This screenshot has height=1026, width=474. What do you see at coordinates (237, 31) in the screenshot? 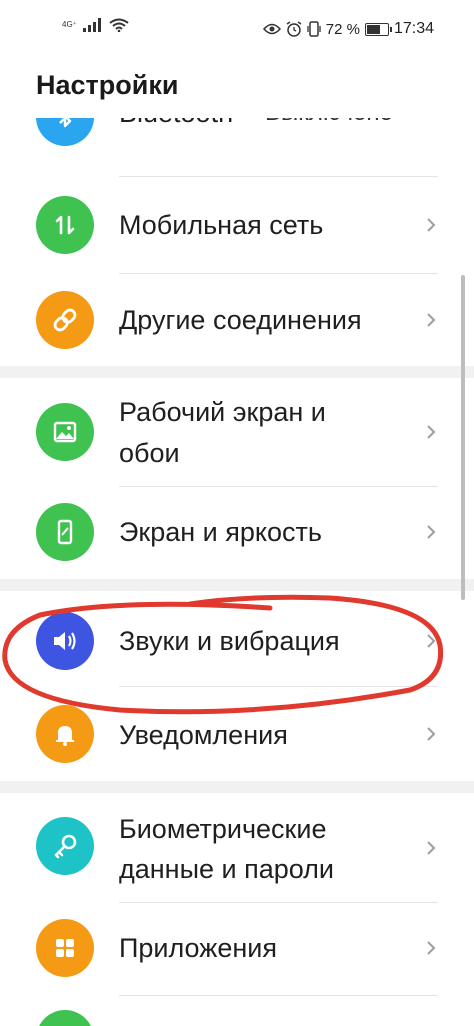
I see `status-bar: 4G⁺ 72 % 17:34` at bounding box center [237, 31].